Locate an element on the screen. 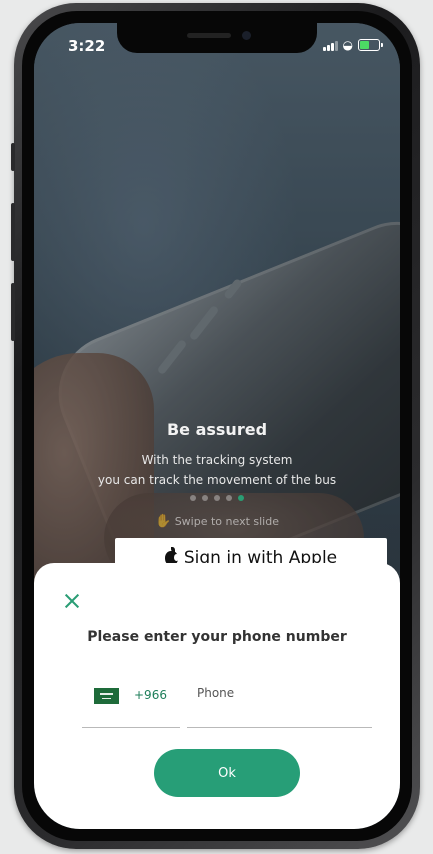 This screenshot has height=854, width=433. phone-field is located at coordinates (279, 700).